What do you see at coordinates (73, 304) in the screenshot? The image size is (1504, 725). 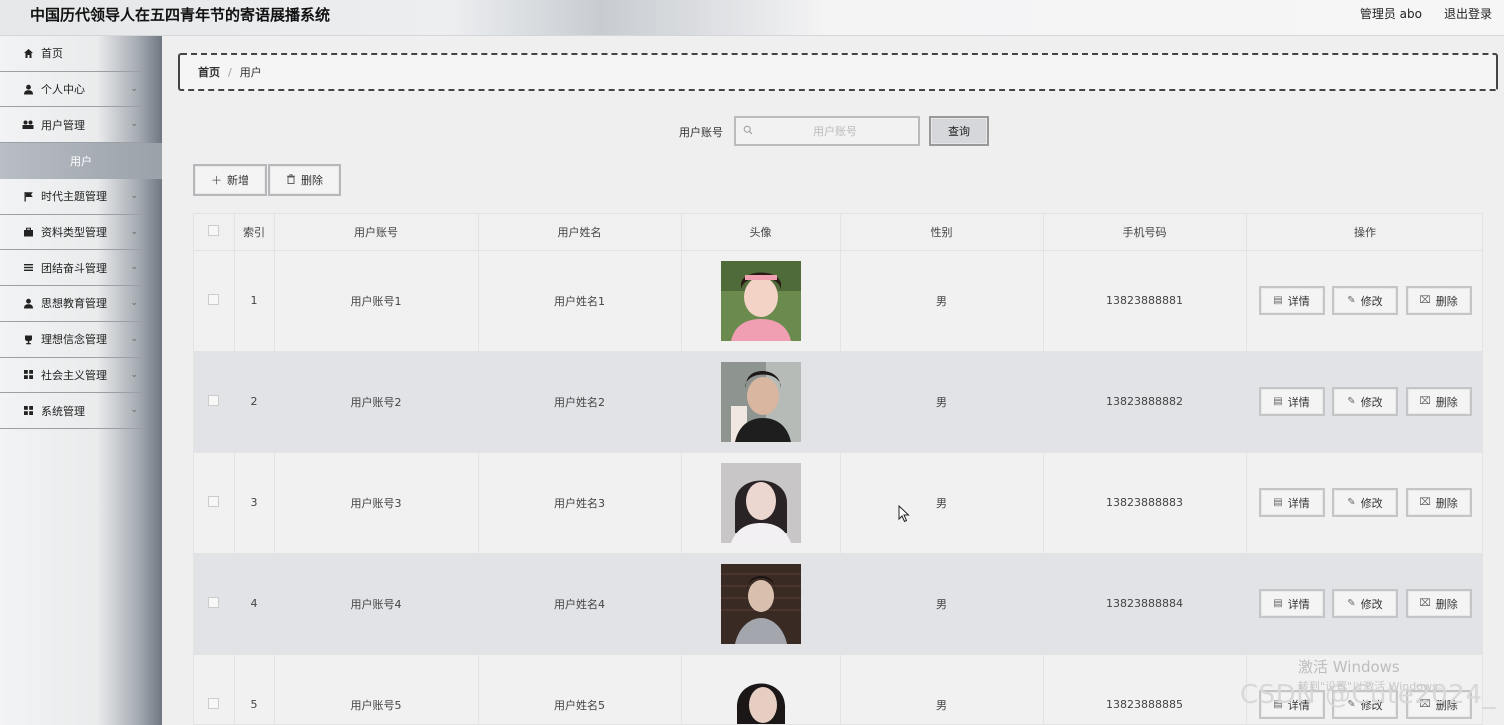 I see `sidebar-item-ideological-education: 思想教育管理 ⌄` at bounding box center [73, 304].